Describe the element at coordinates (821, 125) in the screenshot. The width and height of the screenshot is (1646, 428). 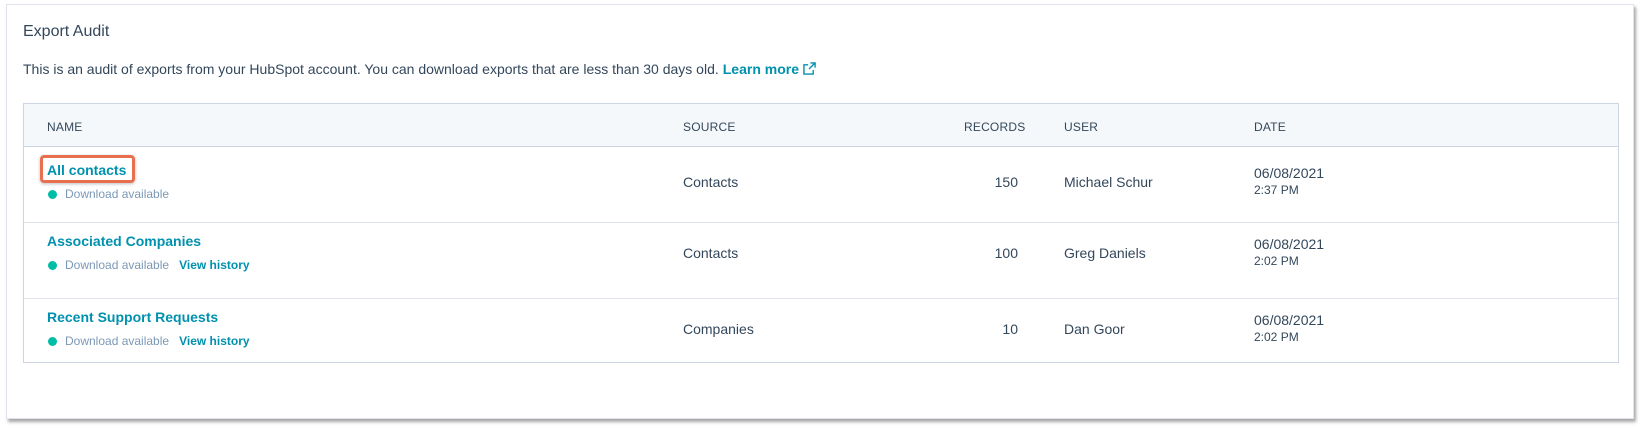
I see `table-header: NAME SOURCE RECORDS USER DATE` at that location.